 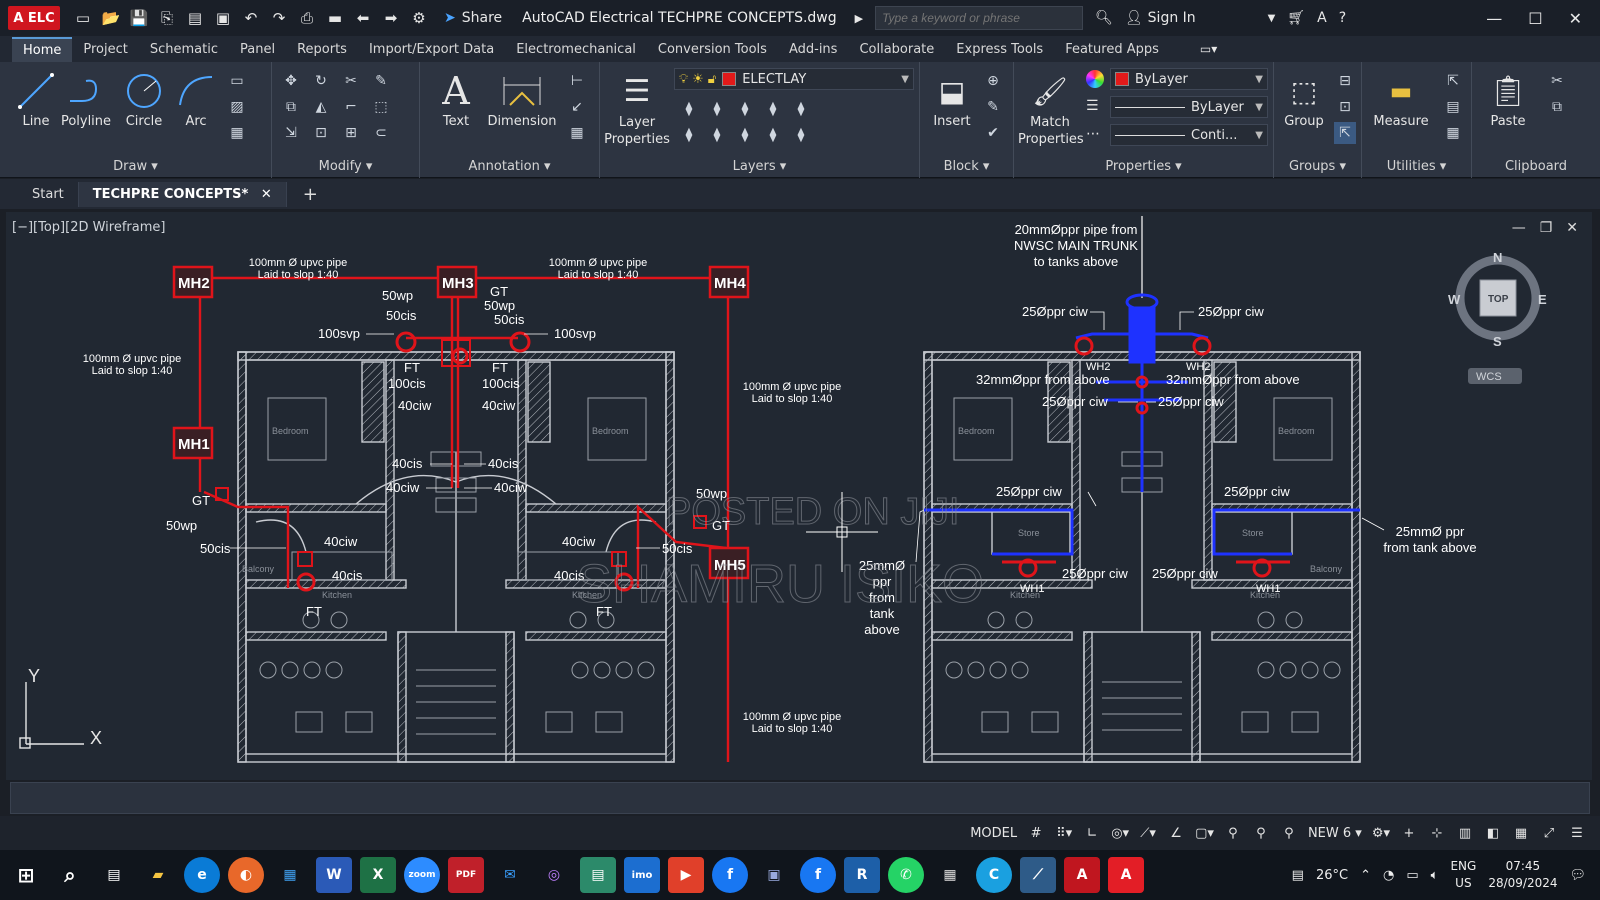 I want to click on trim-icon: ✂, so click(x=351, y=81).